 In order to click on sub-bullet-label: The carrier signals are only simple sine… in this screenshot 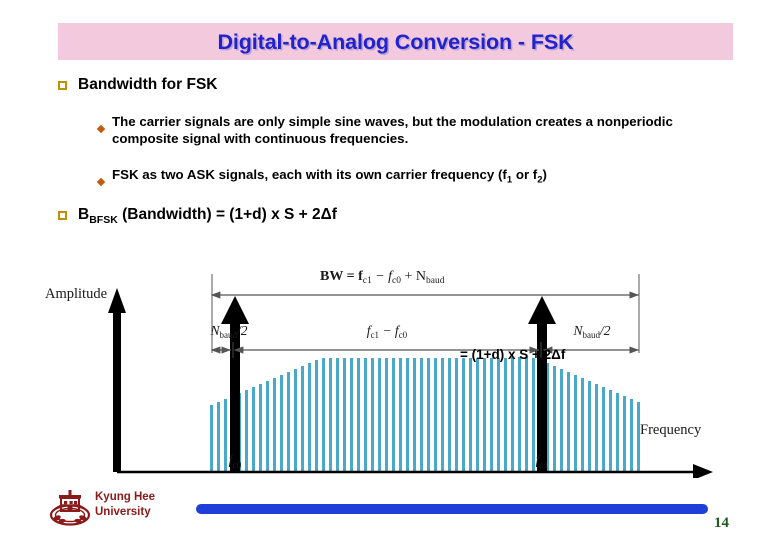, I will do `click(392, 130)`.